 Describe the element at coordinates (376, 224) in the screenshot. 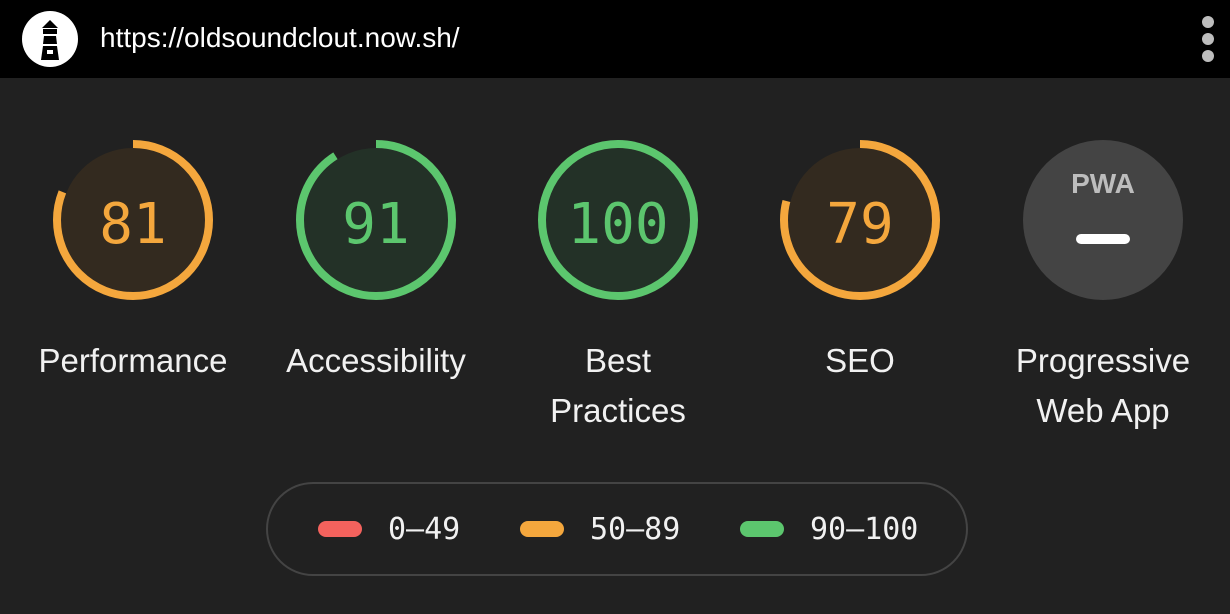

I see `gauge-score: 91` at that location.